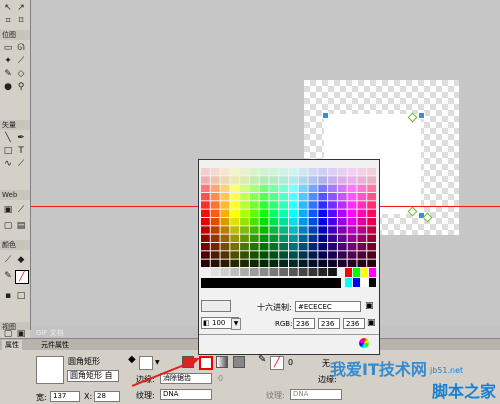  Describe the element at coordinates (21, 87) in the screenshot. I see `stamp-icon: ⚲` at that location.